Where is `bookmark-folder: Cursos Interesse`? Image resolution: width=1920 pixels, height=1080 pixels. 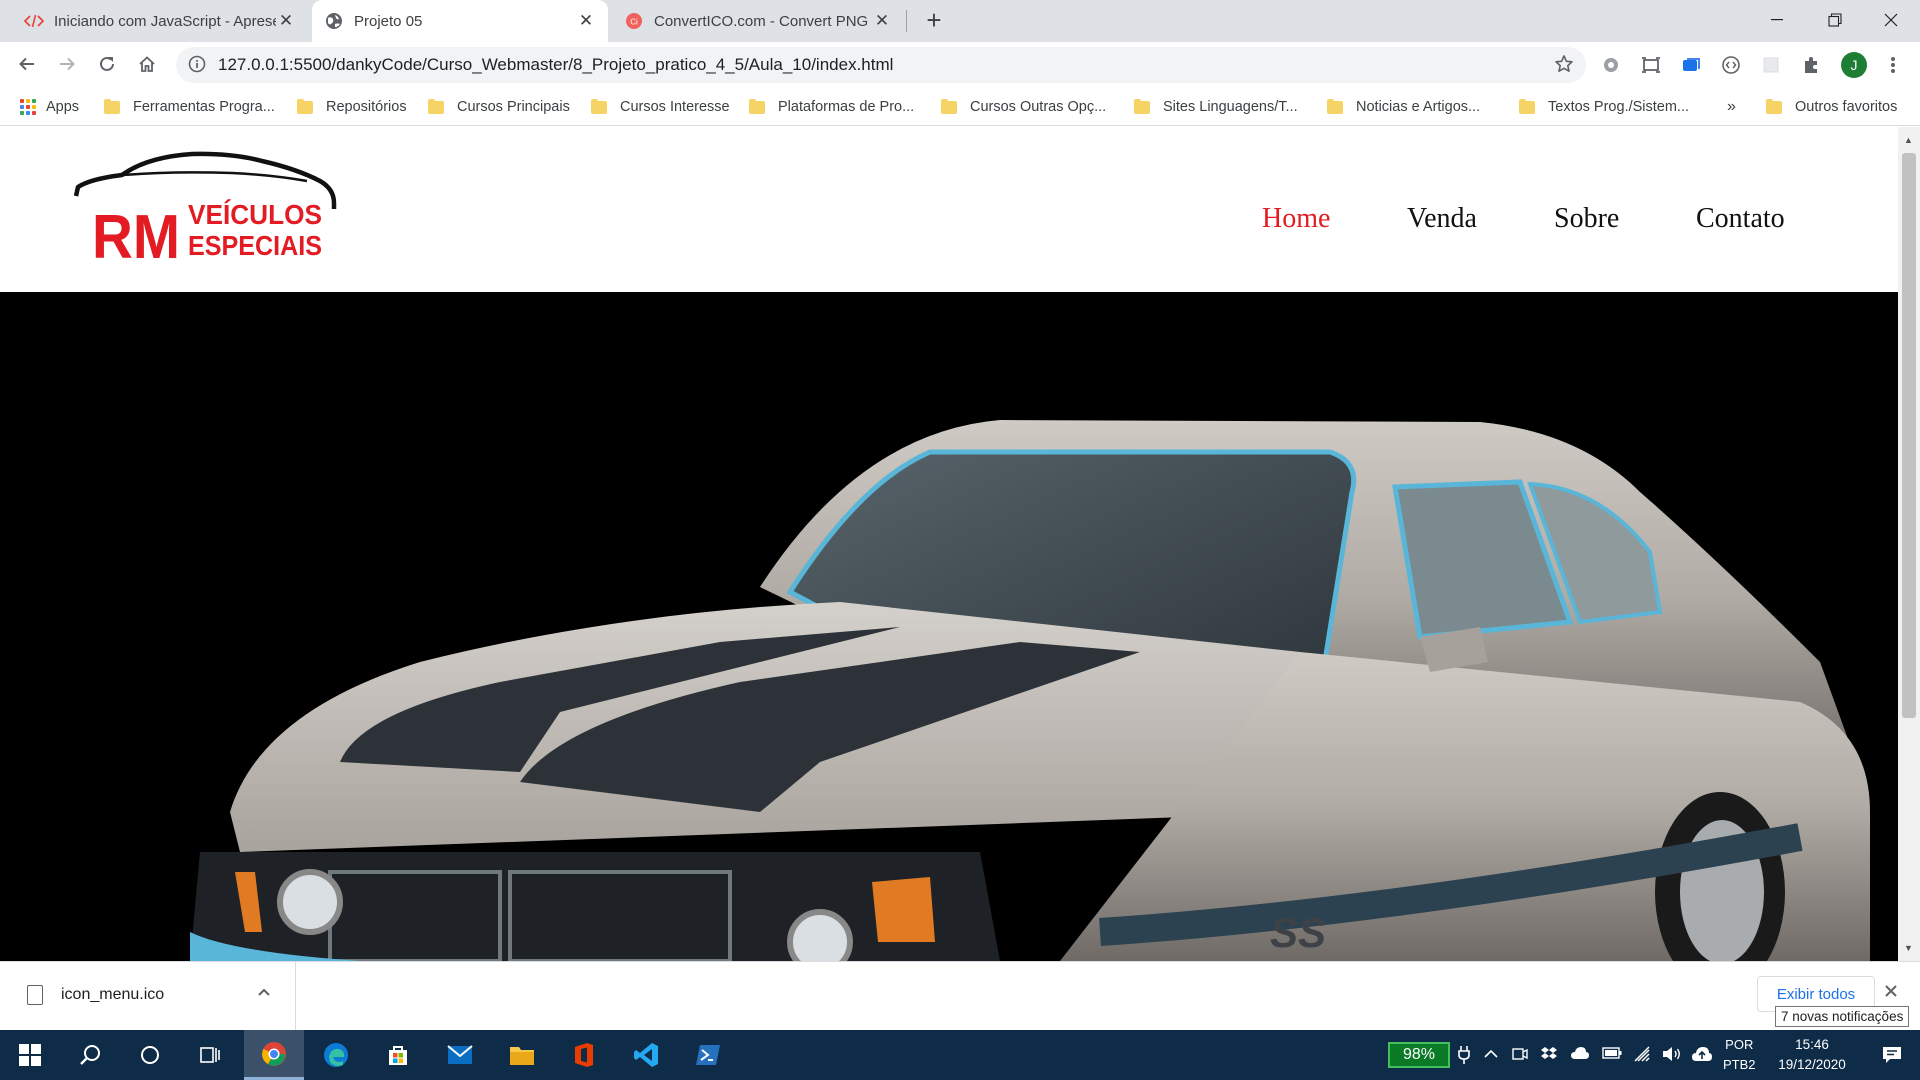 bookmark-folder: Cursos Interesse is located at coordinates (660, 107).